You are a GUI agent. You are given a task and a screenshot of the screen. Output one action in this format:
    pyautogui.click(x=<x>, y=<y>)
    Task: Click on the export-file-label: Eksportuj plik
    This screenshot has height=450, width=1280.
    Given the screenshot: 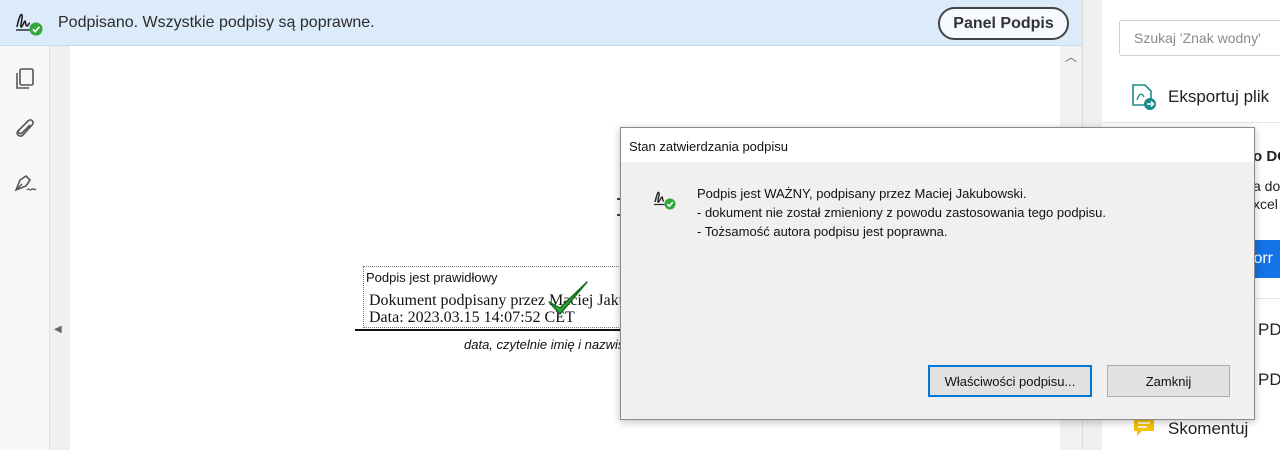 What is the action you would take?
    pyautogui.click(x=1218, y=97)
    